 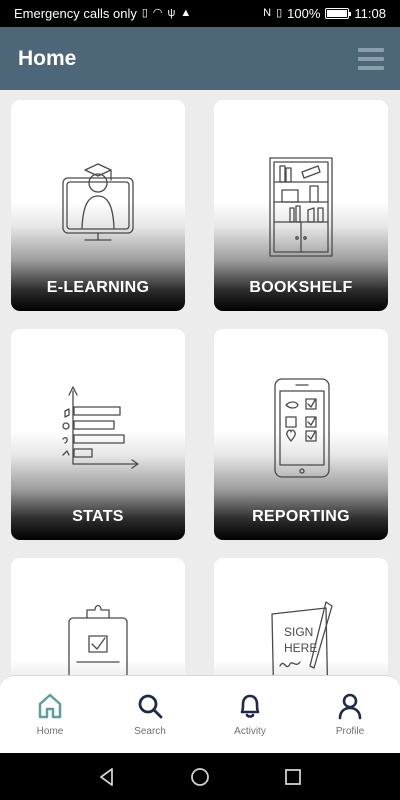 I want to click on bottom-navigation: Home Search Activity Profile, so click(x=200, y=714).